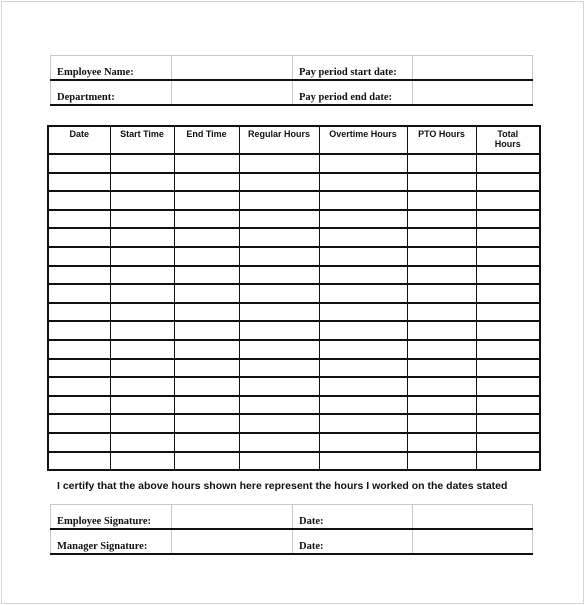 This screenshot has width=585, height=605. Describe the element at coordinates (232, 68) in the screenshot. I see `employee-name-field` at that location.